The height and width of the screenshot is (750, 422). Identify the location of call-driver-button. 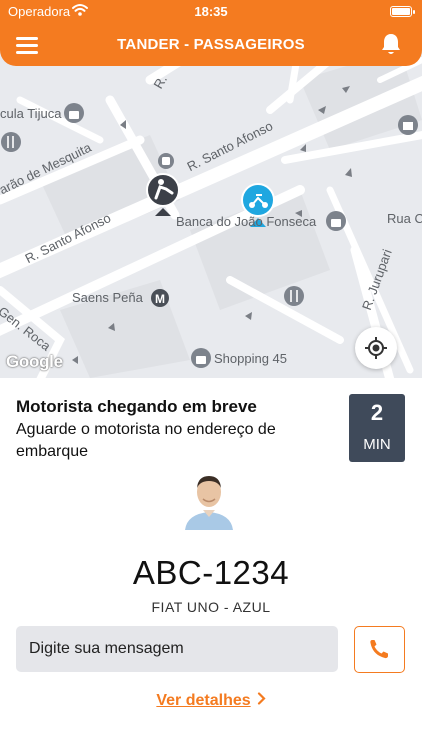
(379, 649).